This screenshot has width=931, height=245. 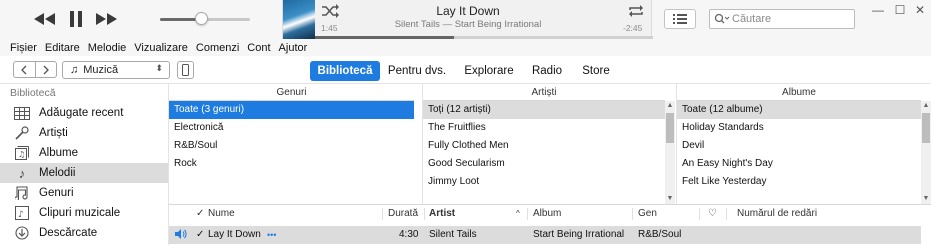 I want to click on list-item: Jimmy Loot, so click(x=544, y=182).